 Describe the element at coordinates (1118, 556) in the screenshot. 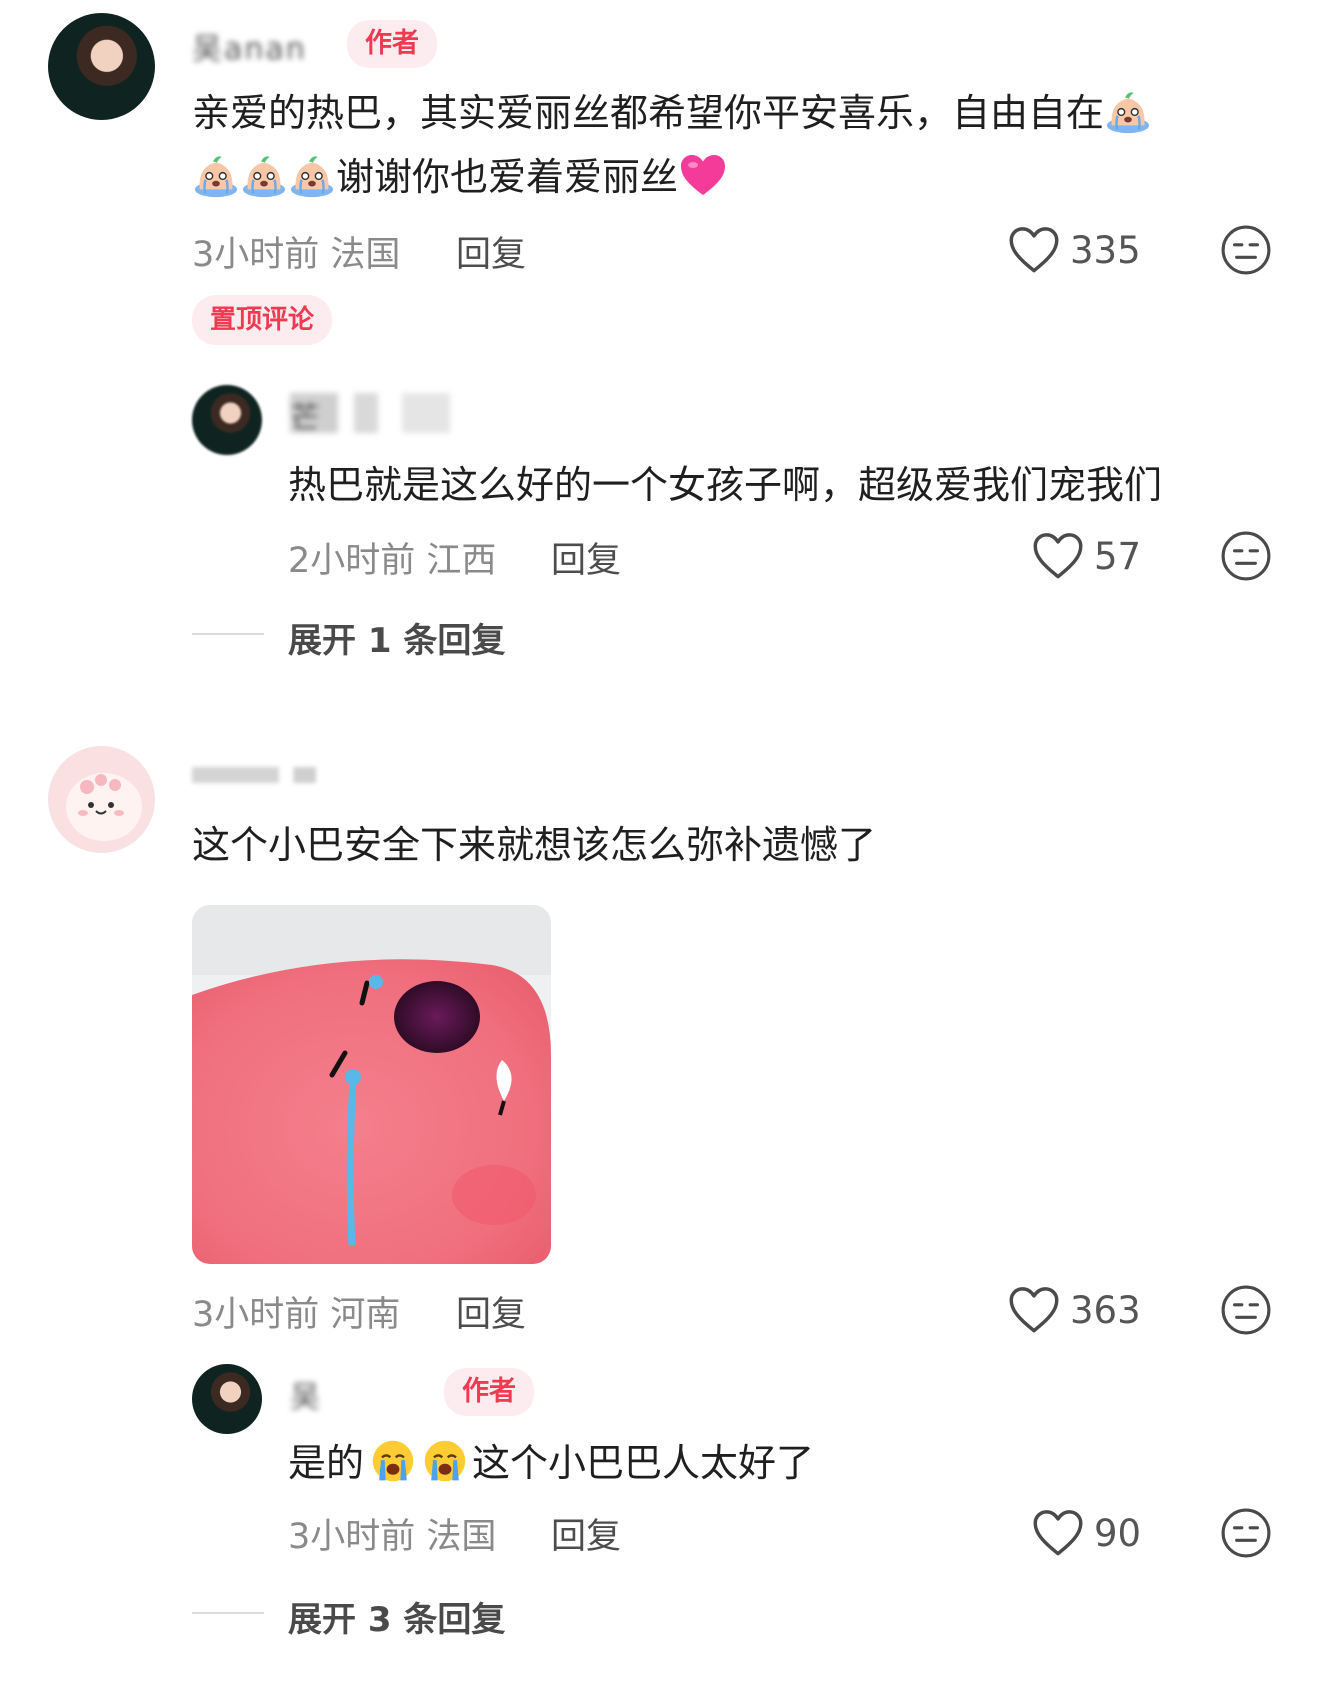

I see `like-count: 57` at that location.